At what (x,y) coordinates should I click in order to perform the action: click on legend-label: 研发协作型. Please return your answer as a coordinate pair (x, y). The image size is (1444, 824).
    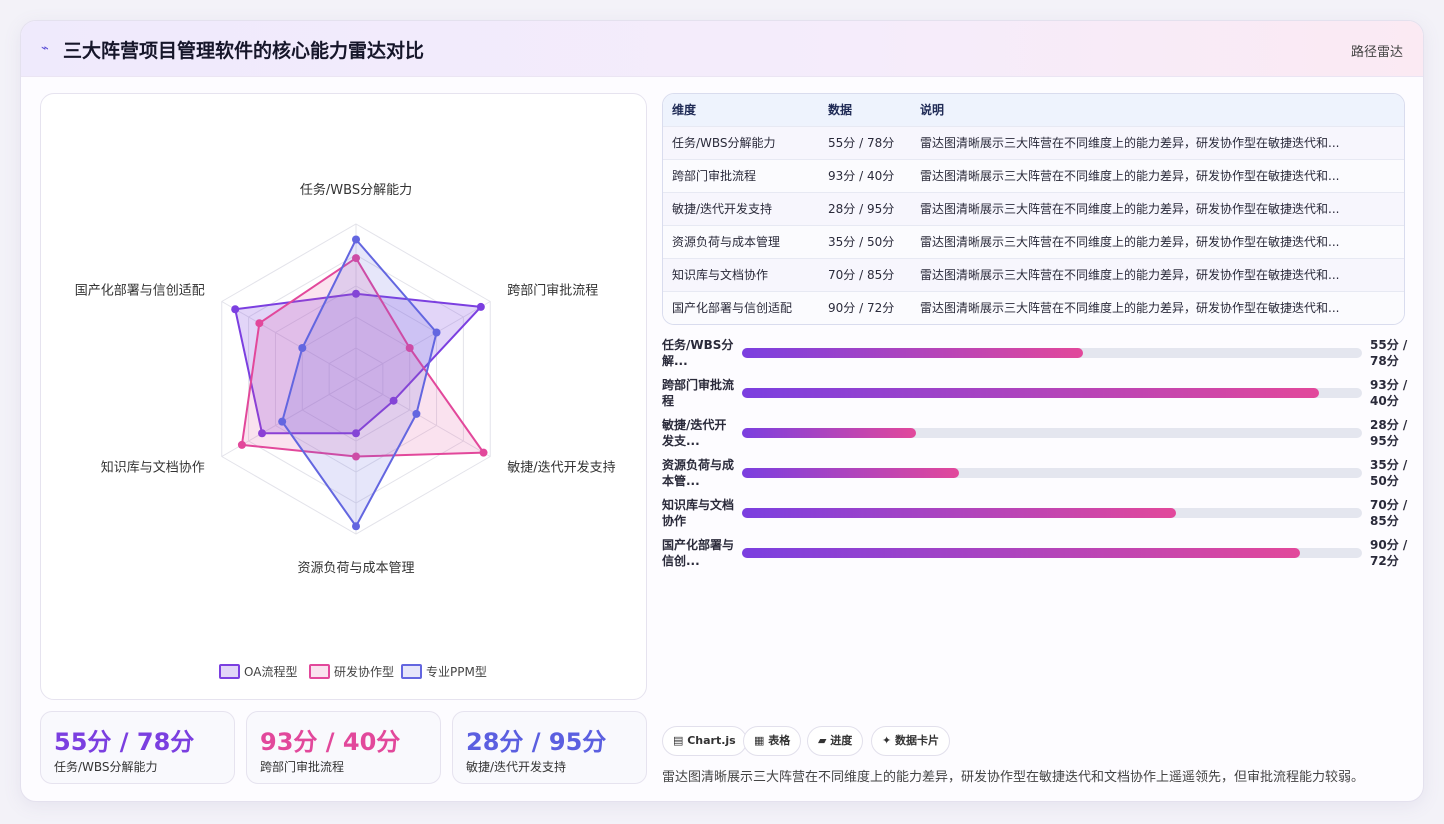
    Looking at the image, I should click on (364, 671).